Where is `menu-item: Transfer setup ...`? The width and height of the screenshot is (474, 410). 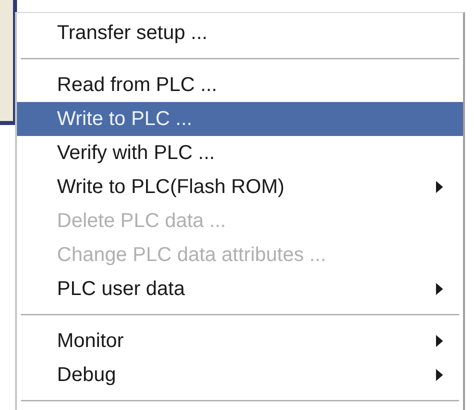
menu-item: Transfer setup ... is located at coordinates (240, 33).